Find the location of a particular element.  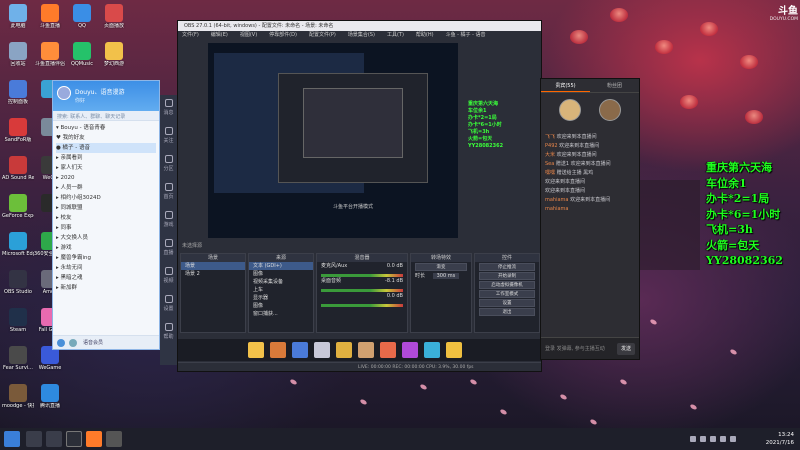

qq-contact-row: ▸ 2020 is located at coordinates (106, 178).